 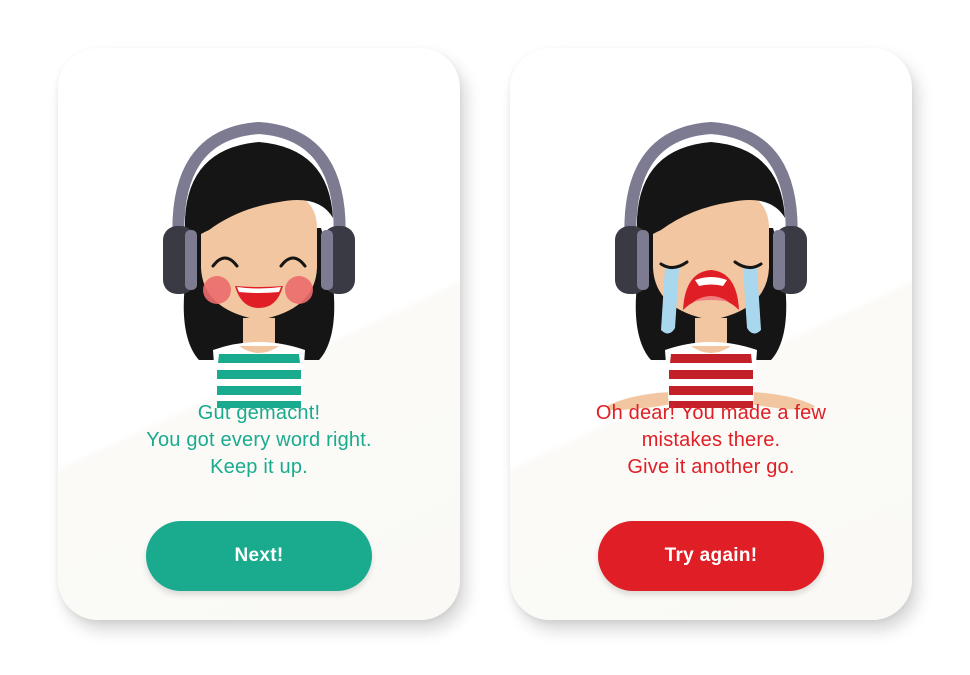 What do you see at coordinates (711, 467) in the screenshot?
I see `fail-message-line-3: Give it another go.` at bounding box center [711, 467].